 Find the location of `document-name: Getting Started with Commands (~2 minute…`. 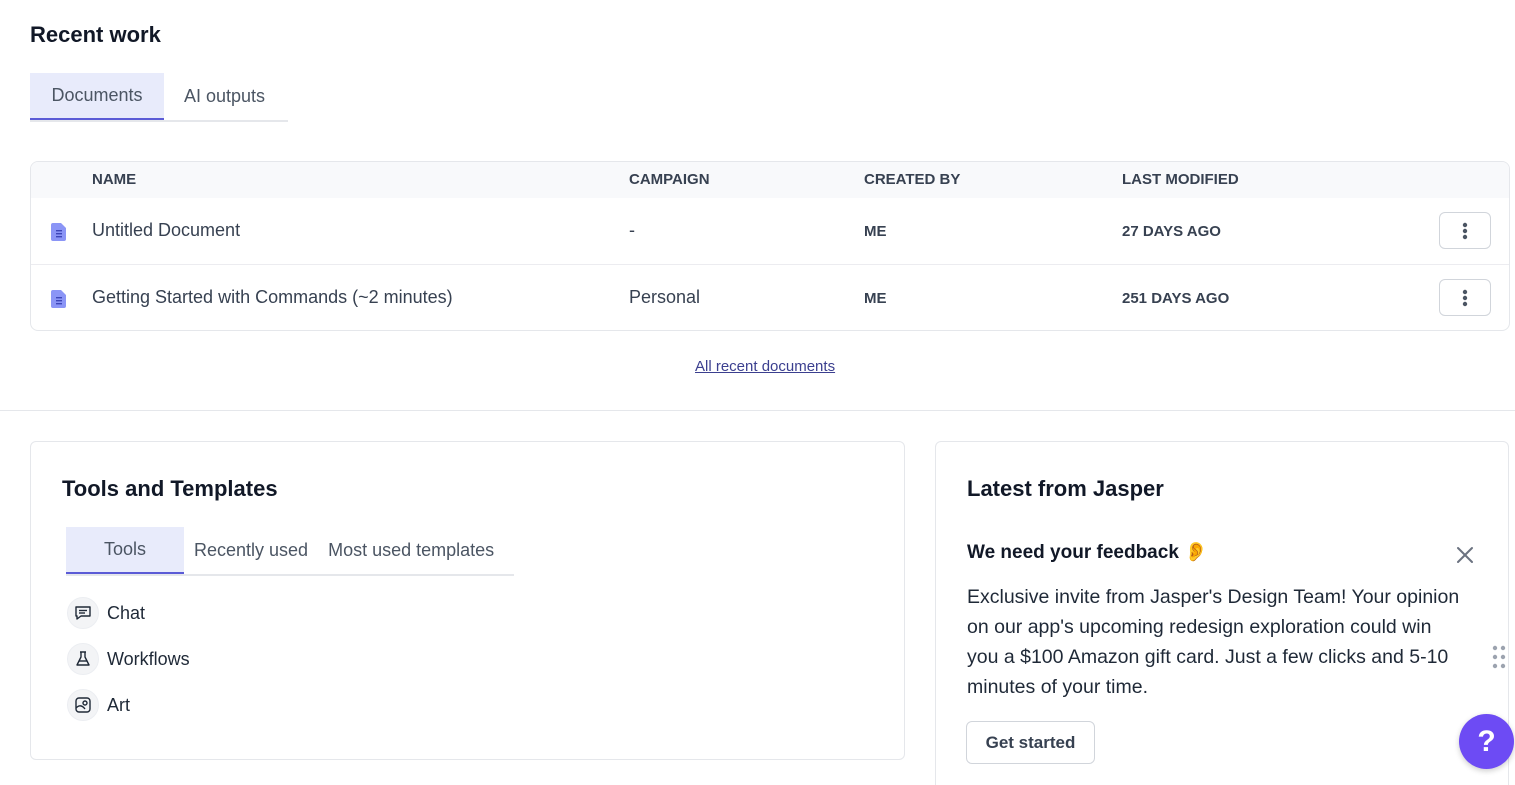

document-name: Getting Started with Commands (~2 minute… is located at coordinates (272, 297).